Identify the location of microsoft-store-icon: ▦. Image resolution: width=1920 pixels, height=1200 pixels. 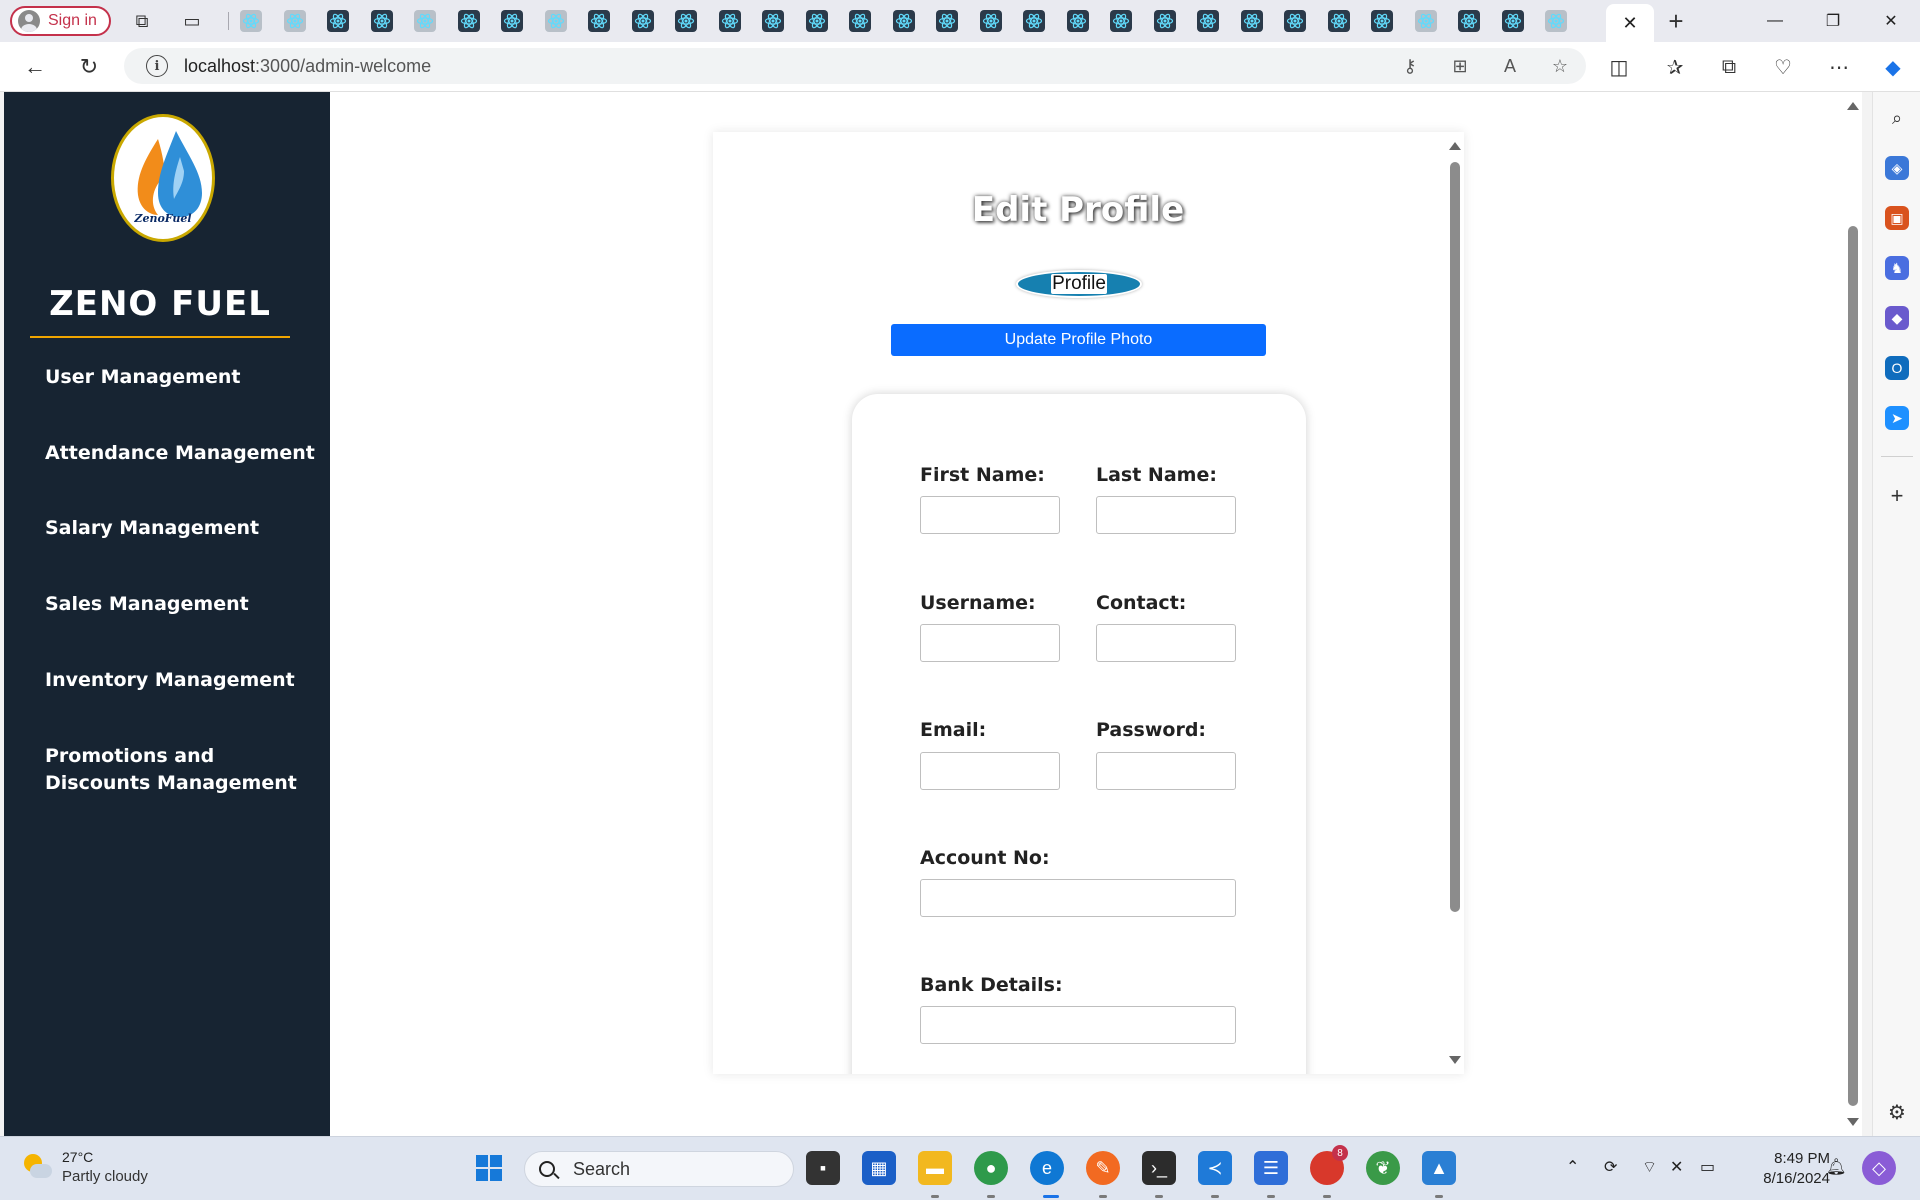
(879, 1168).